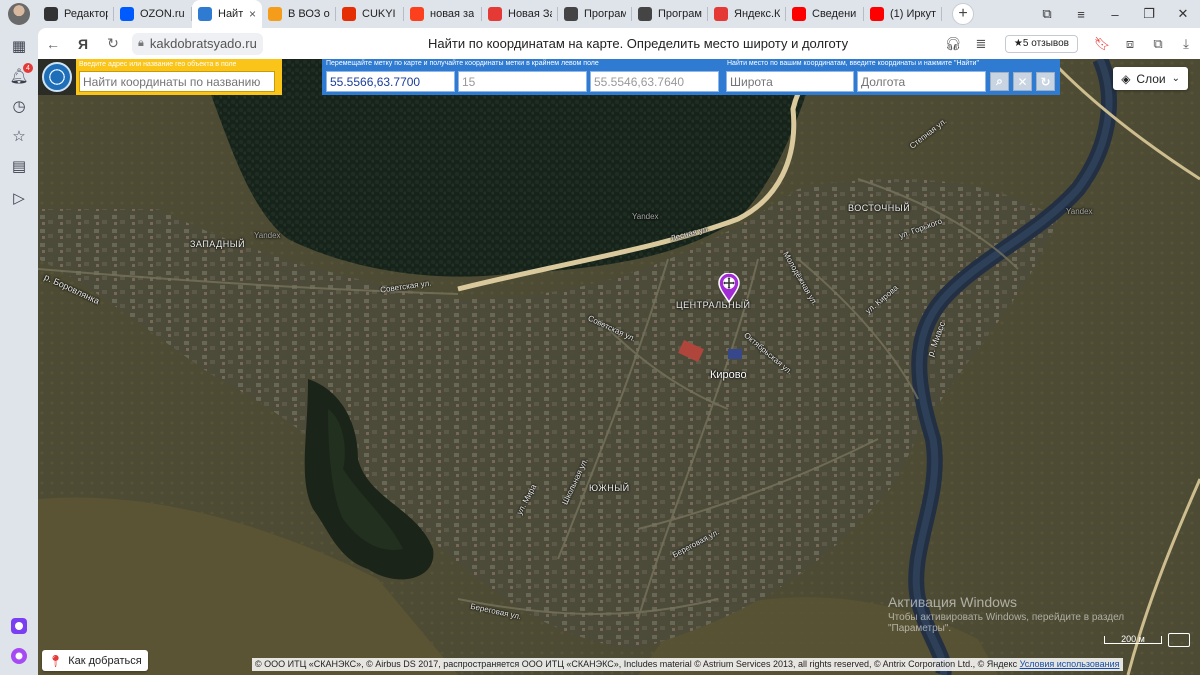 The height and width of the screenshot is (675, 1200). I want to click on latitude-input, so click(790, 81).